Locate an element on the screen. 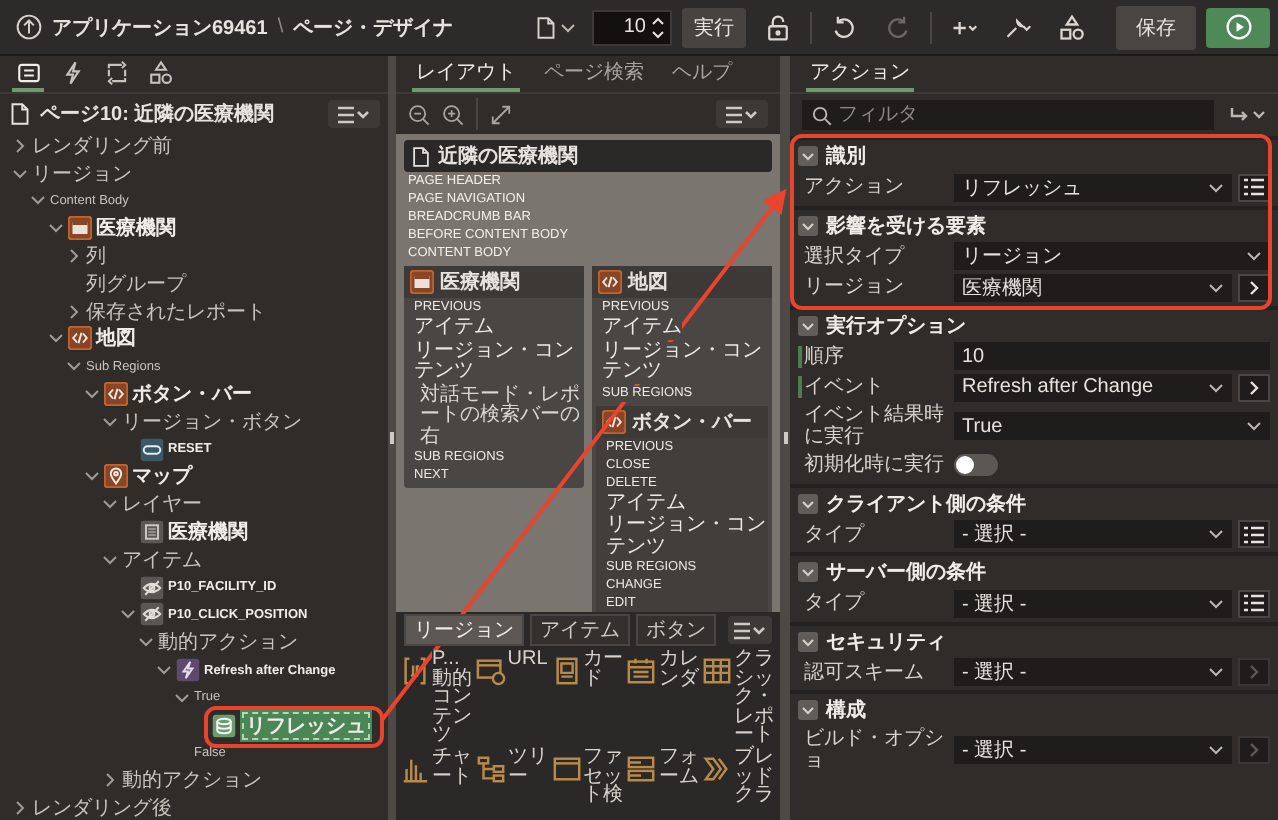 The image size is (1278, 820). zoom-out-icon is located at coordinates (419, 114).